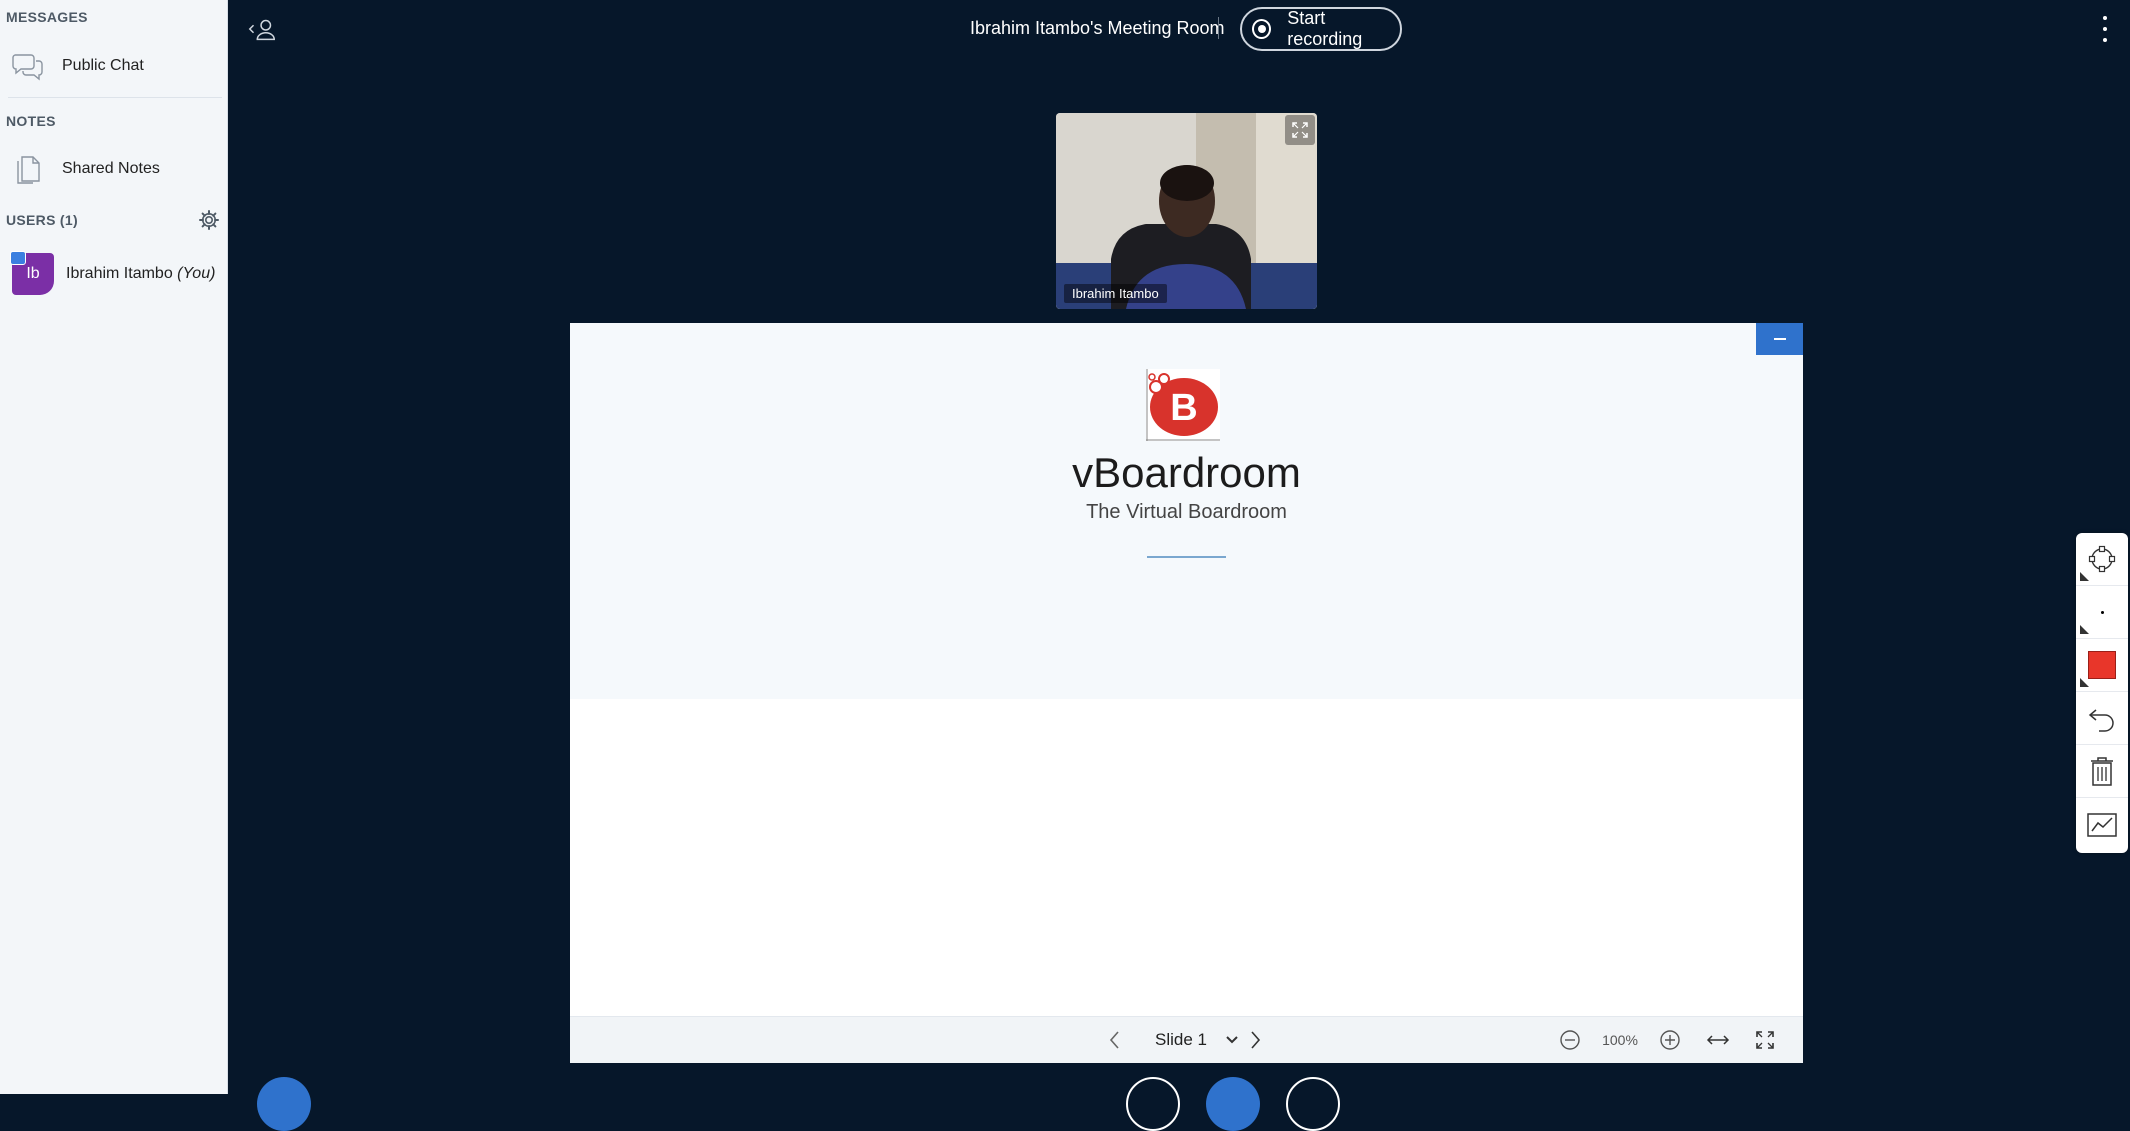 This screenshot has width=2130, height=1131. Describe the element at coordinates (1313, 1104) in the screenshot. I see `share-webcam-button` at that location.